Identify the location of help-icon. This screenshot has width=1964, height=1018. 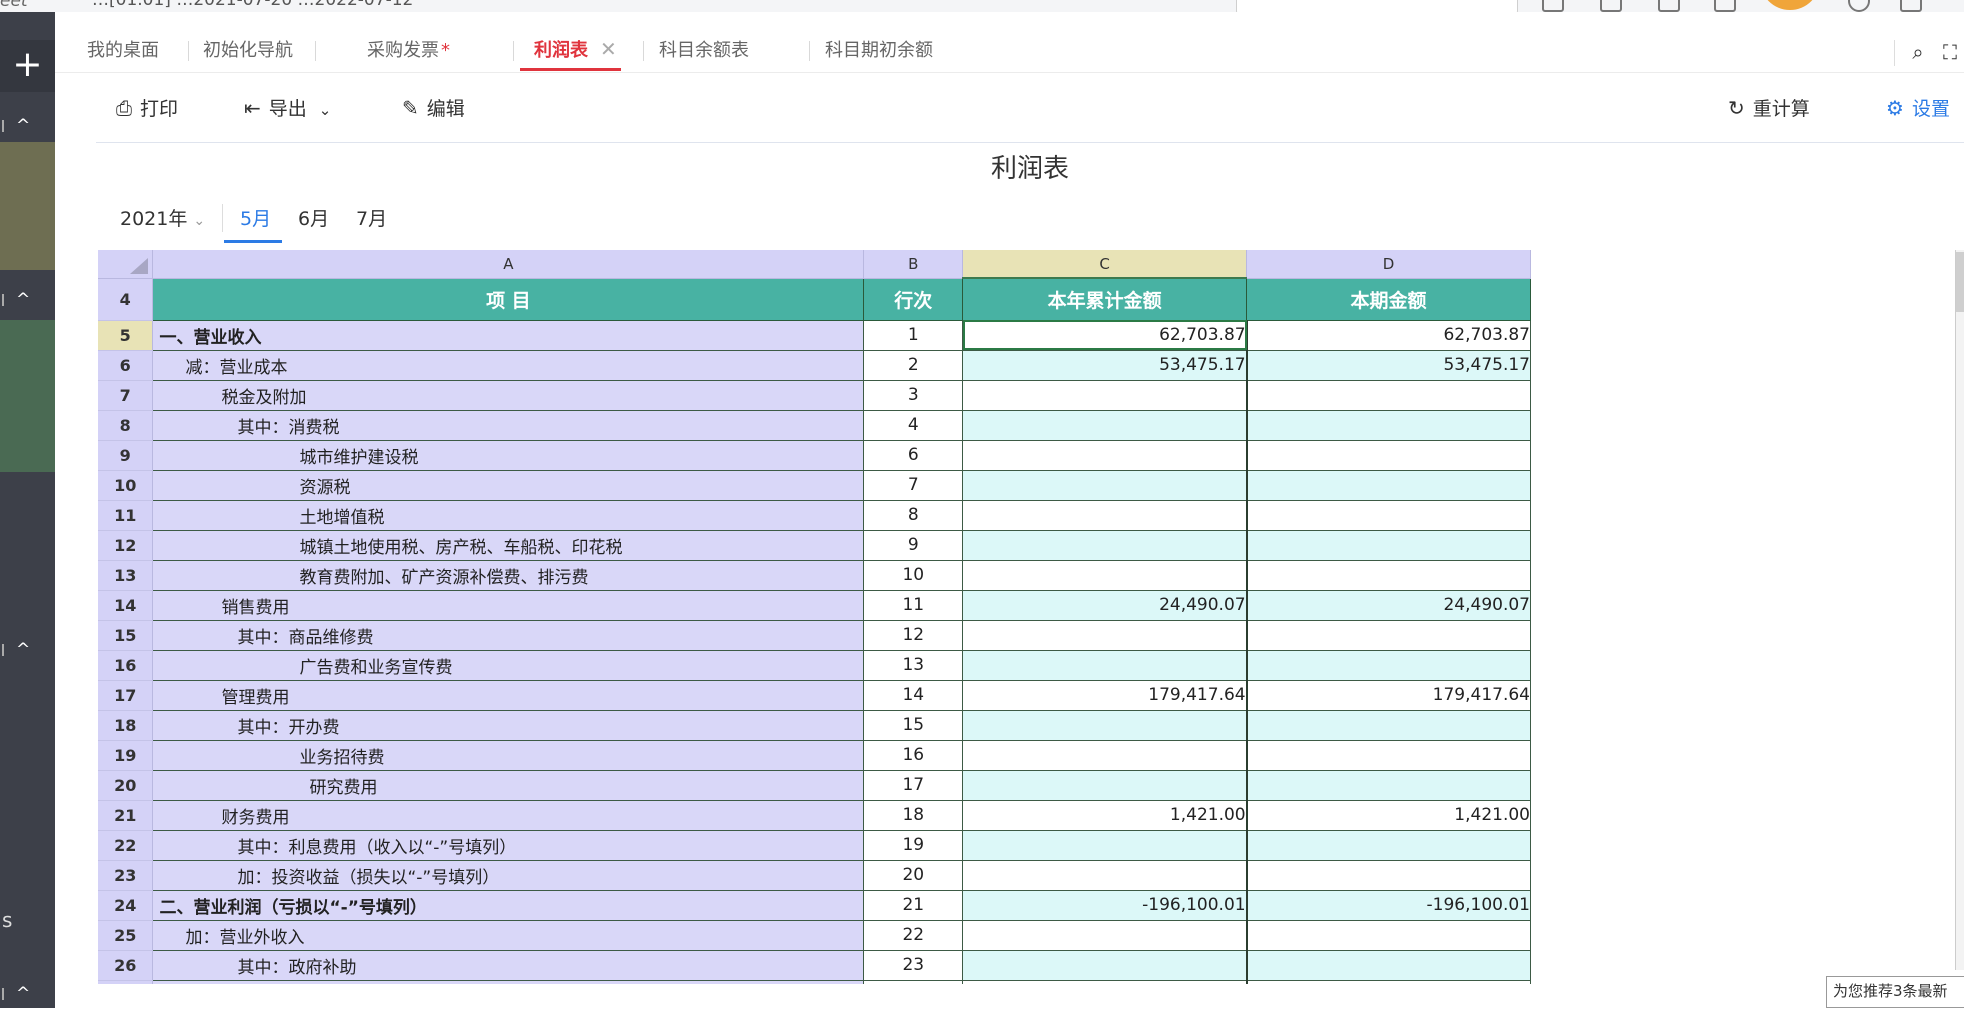
(1859, 6).